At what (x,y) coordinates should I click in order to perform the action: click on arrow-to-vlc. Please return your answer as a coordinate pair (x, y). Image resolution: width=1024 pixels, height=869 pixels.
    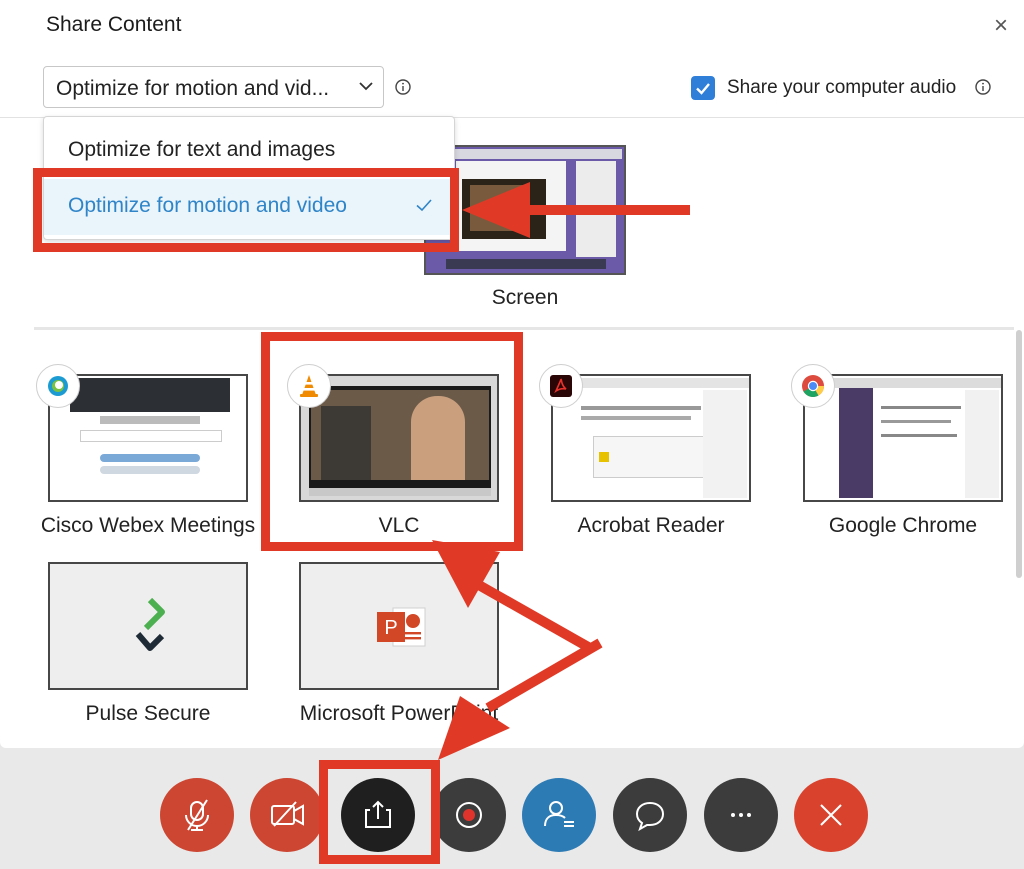
    Looking at the image, I should click on (512, 596).